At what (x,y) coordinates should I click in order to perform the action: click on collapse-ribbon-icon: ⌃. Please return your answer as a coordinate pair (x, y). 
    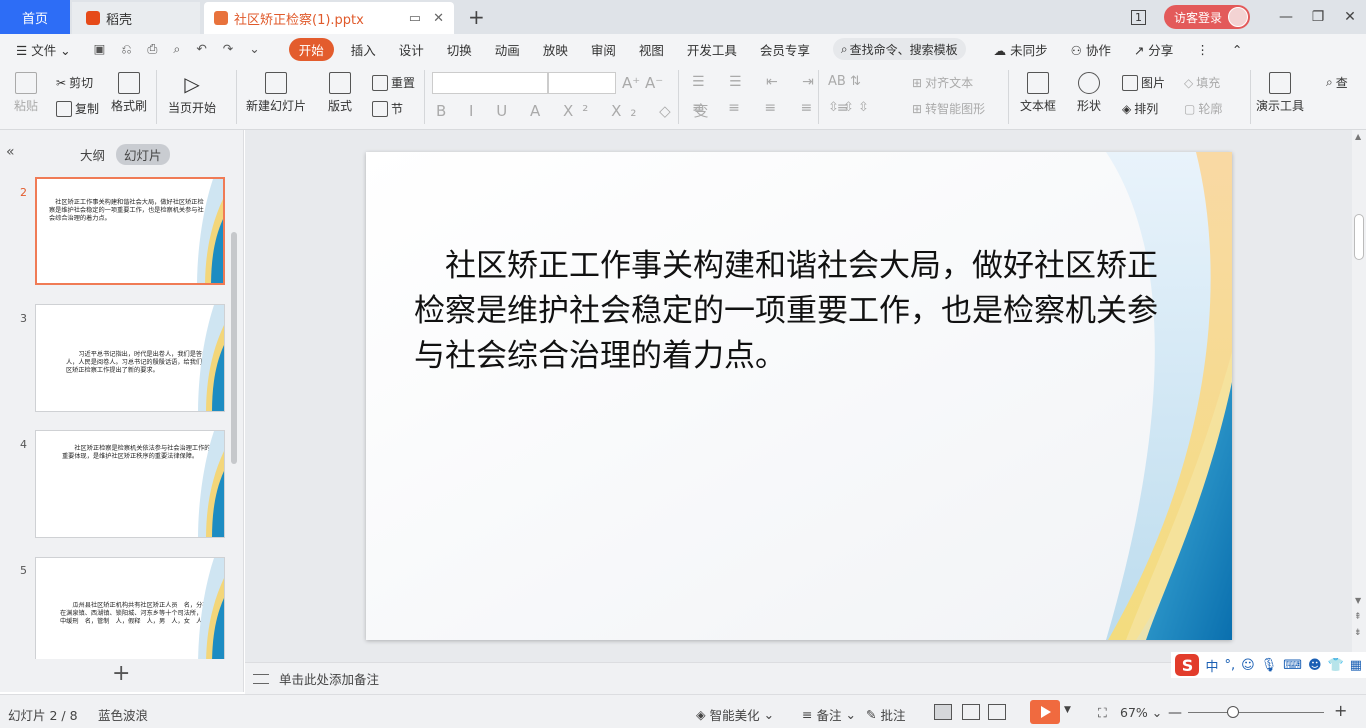
    Looking at the image, I should click on (1237, 49).